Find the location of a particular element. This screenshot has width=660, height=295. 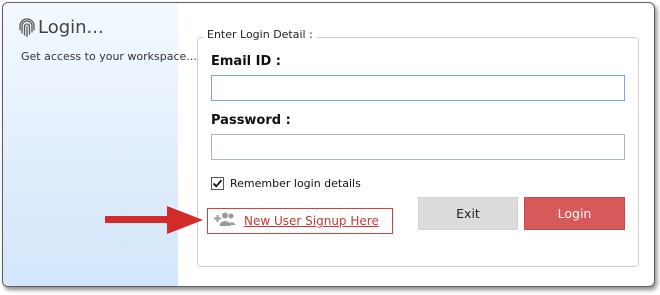

email-label: Email ID : is located at coordinates (246, 61).